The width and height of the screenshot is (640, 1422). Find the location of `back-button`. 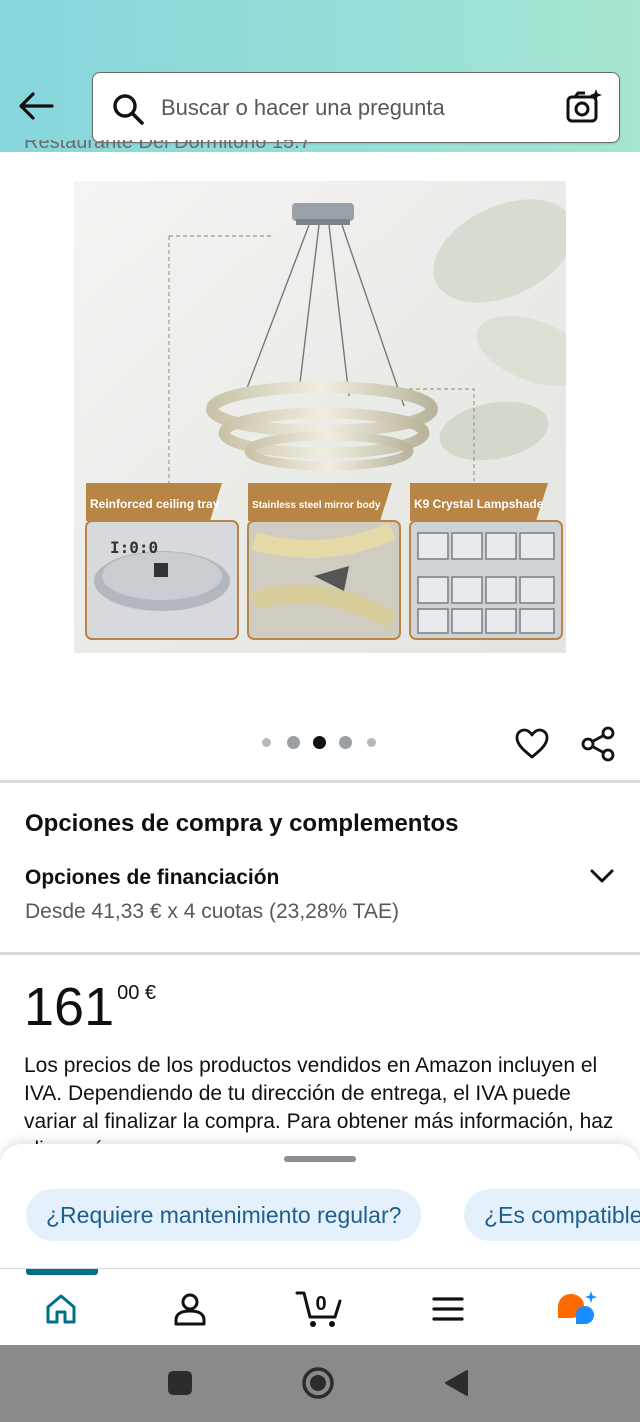

back-button is located at coordinates (36, 106).